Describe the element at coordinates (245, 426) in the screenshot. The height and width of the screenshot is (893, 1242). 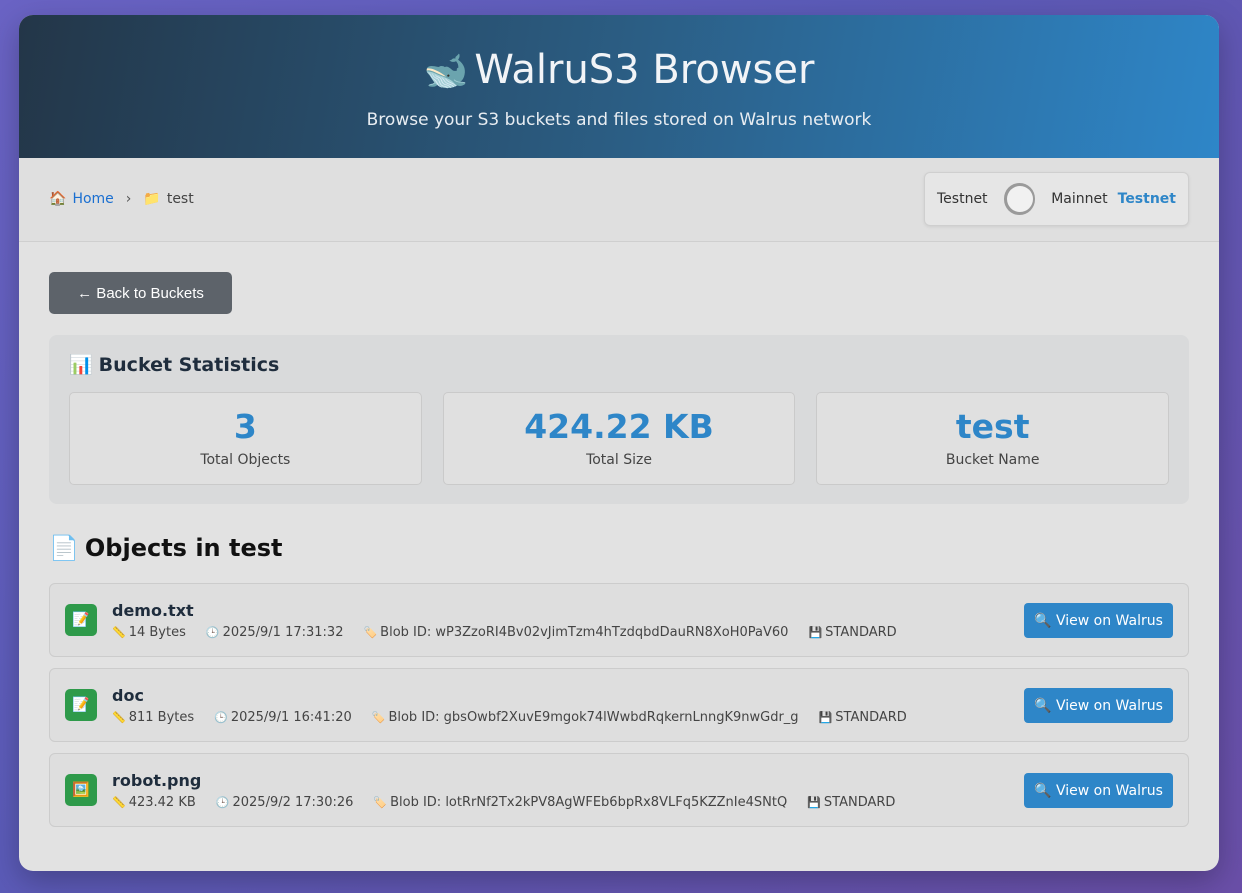
I see `stat-value: 3` at that location.